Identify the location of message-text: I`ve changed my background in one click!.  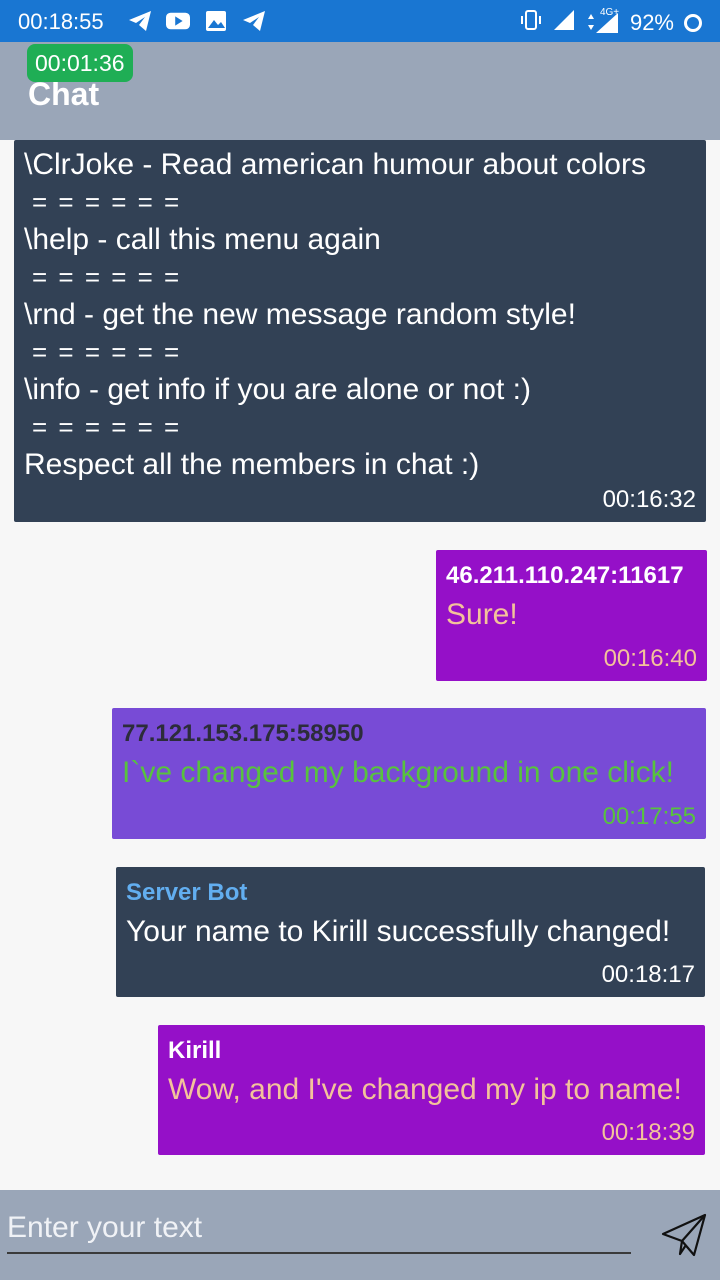
(398, 772).